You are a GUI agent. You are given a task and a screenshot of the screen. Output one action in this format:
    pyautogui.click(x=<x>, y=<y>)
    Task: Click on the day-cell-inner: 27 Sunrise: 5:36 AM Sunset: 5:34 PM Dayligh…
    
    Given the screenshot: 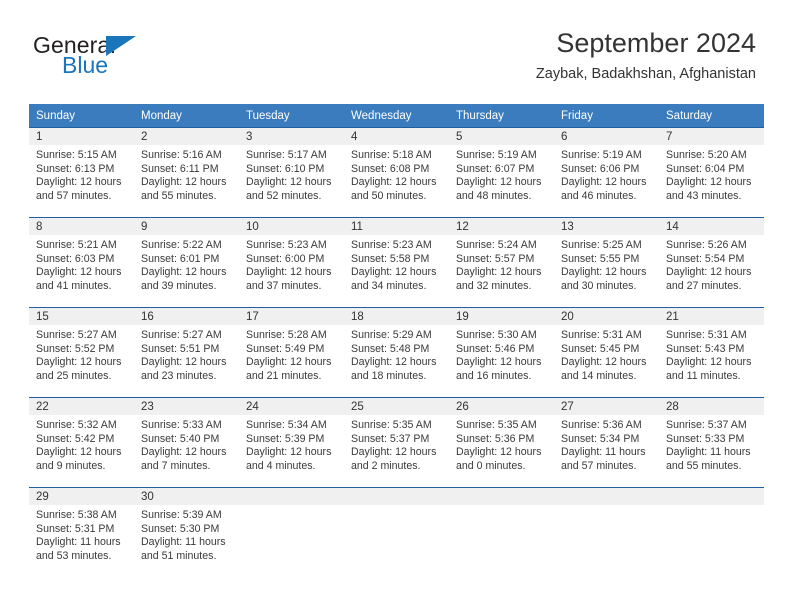 What is the action you would take?
    pyautogui.click(x=606, y=442)
    